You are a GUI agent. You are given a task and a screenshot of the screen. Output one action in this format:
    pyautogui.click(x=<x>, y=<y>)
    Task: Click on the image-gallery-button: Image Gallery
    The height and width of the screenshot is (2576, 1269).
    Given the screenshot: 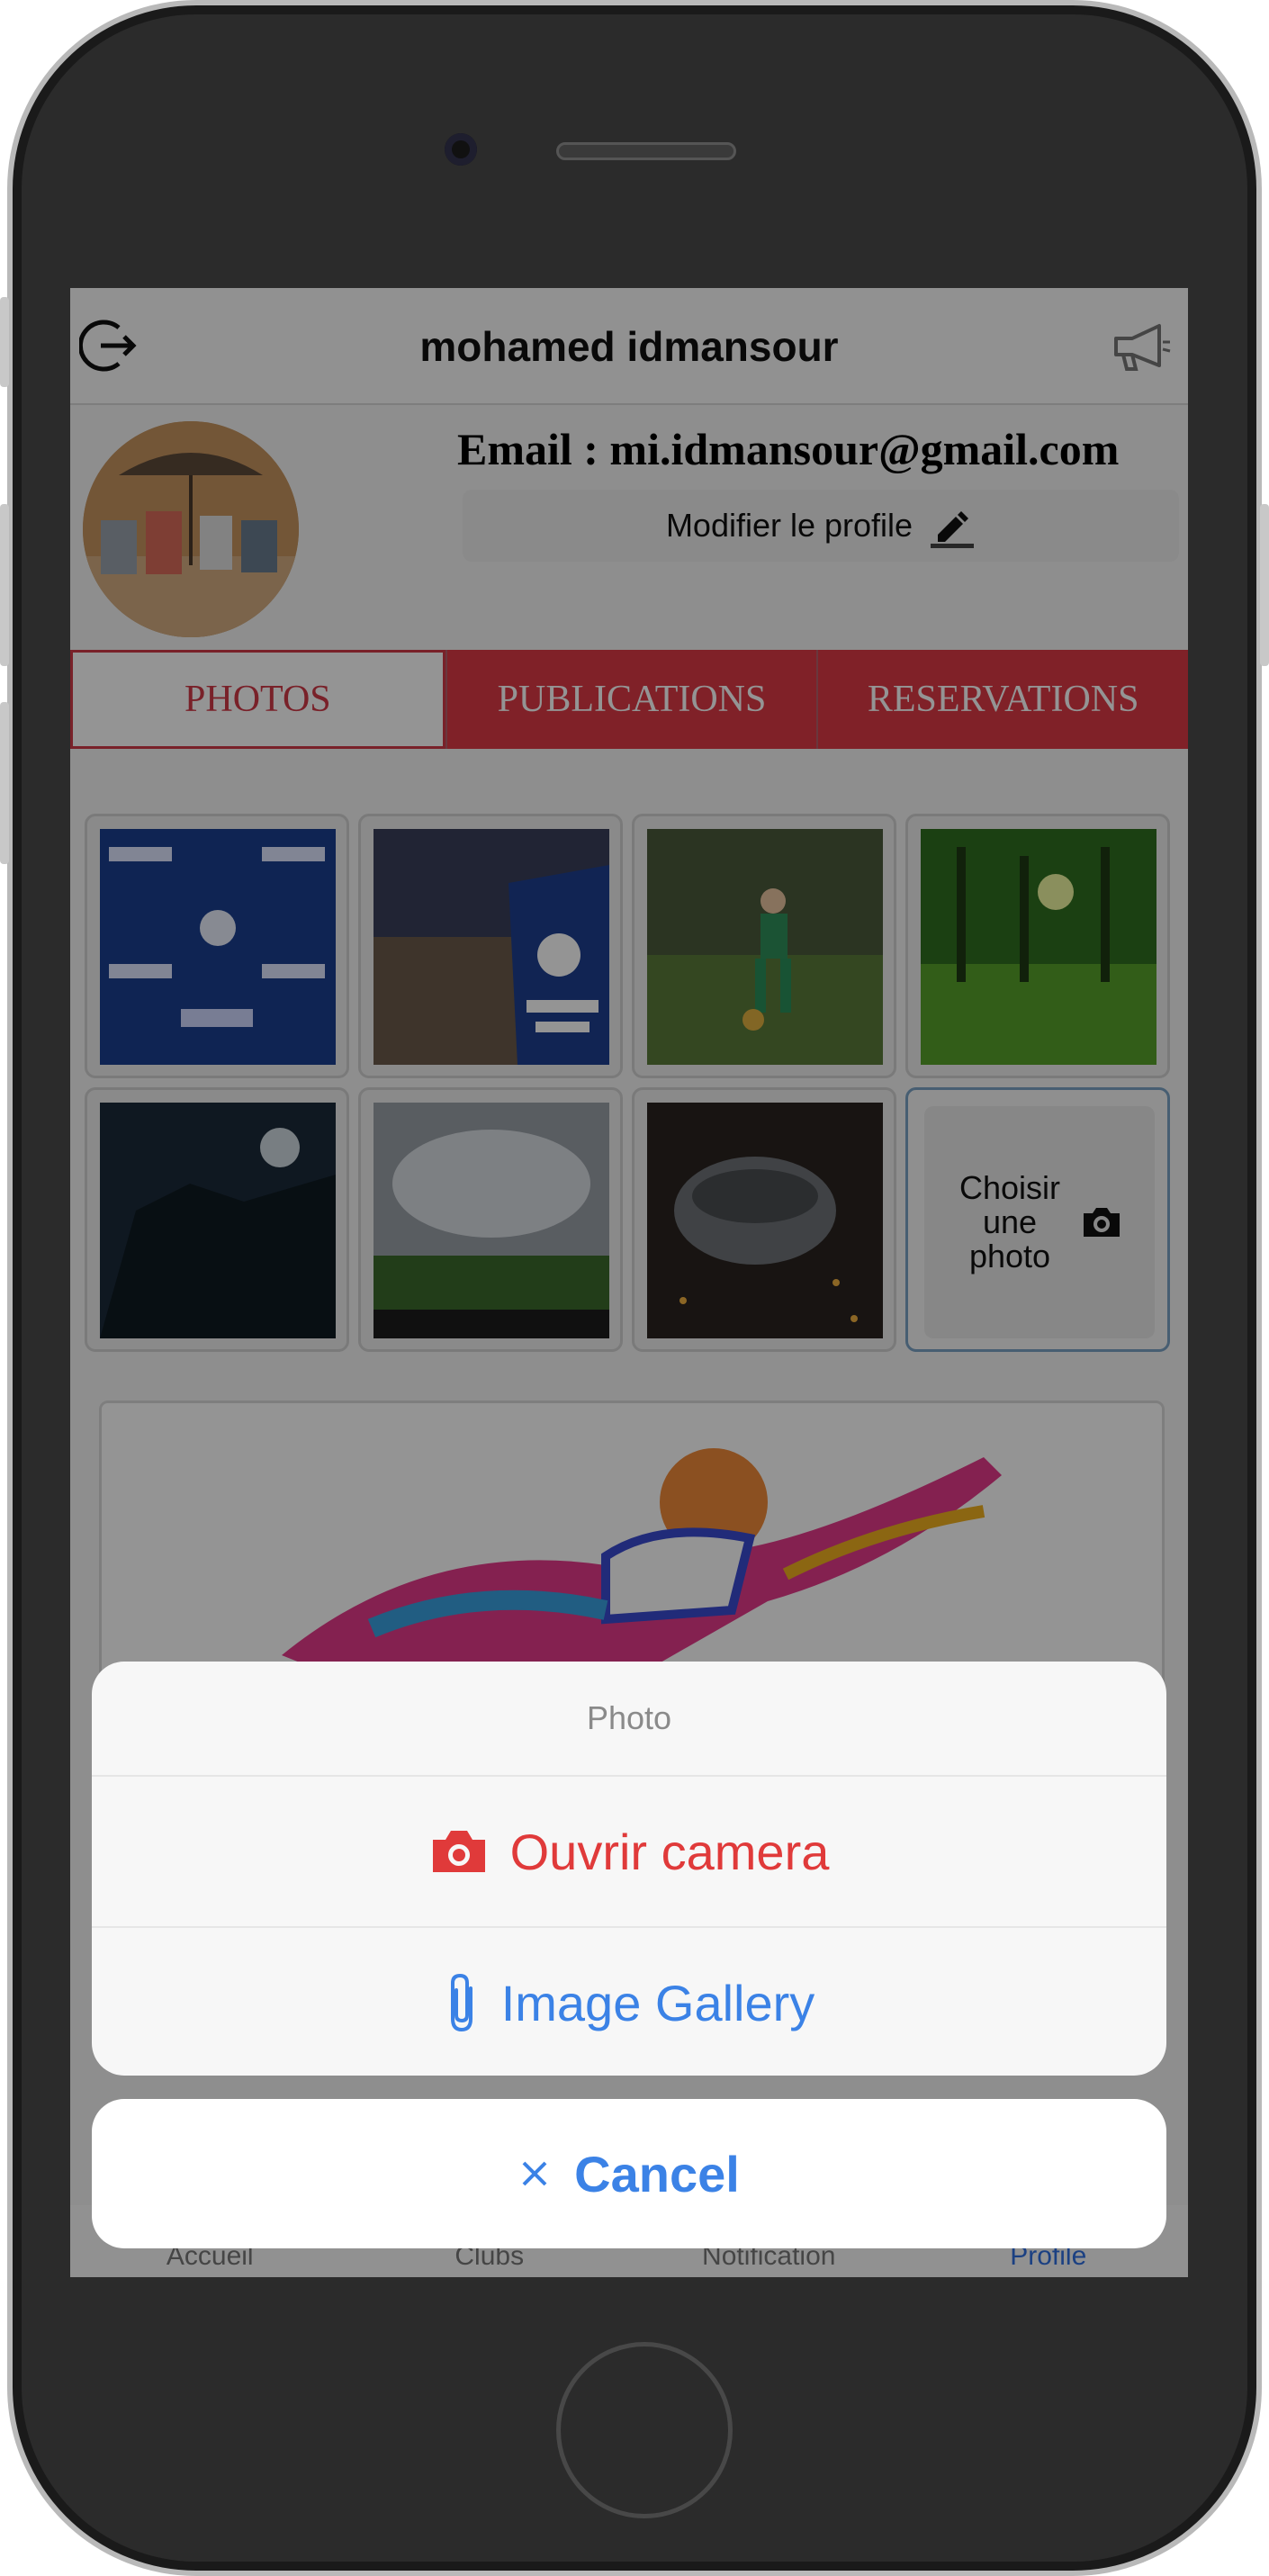 What is the action you would take?
    pyautogui.click(x=629, y=2002)
    